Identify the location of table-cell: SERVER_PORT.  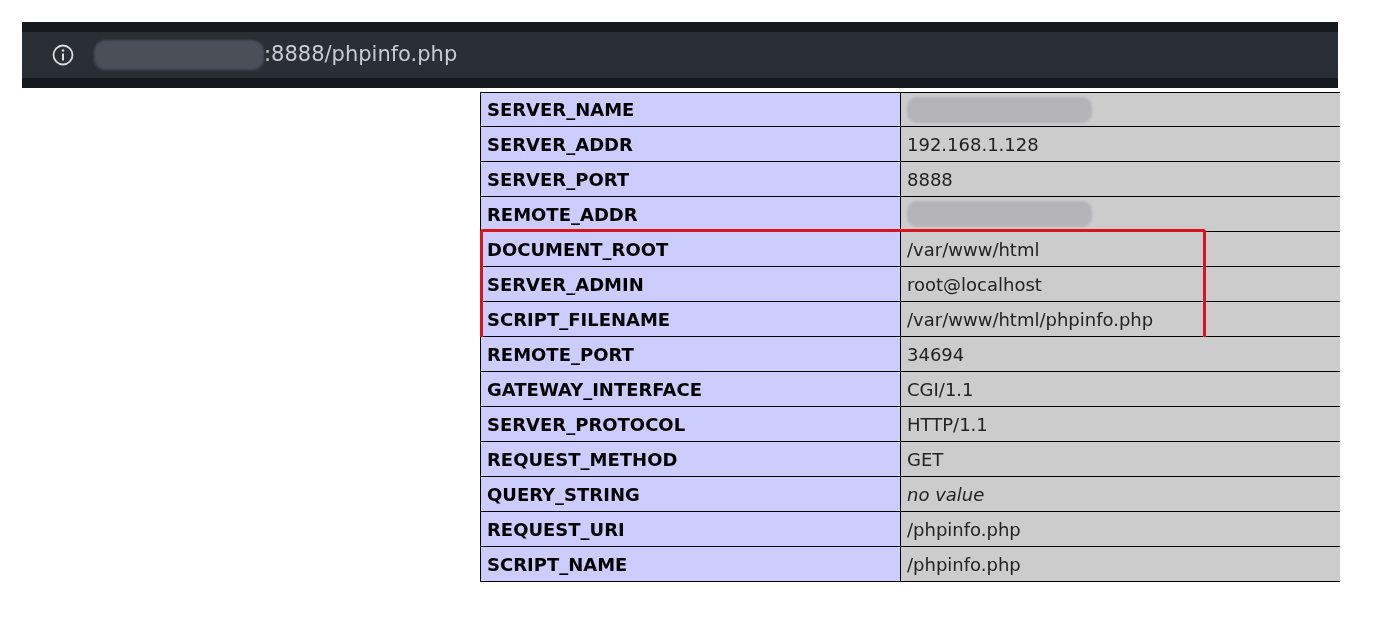
(690, 179).